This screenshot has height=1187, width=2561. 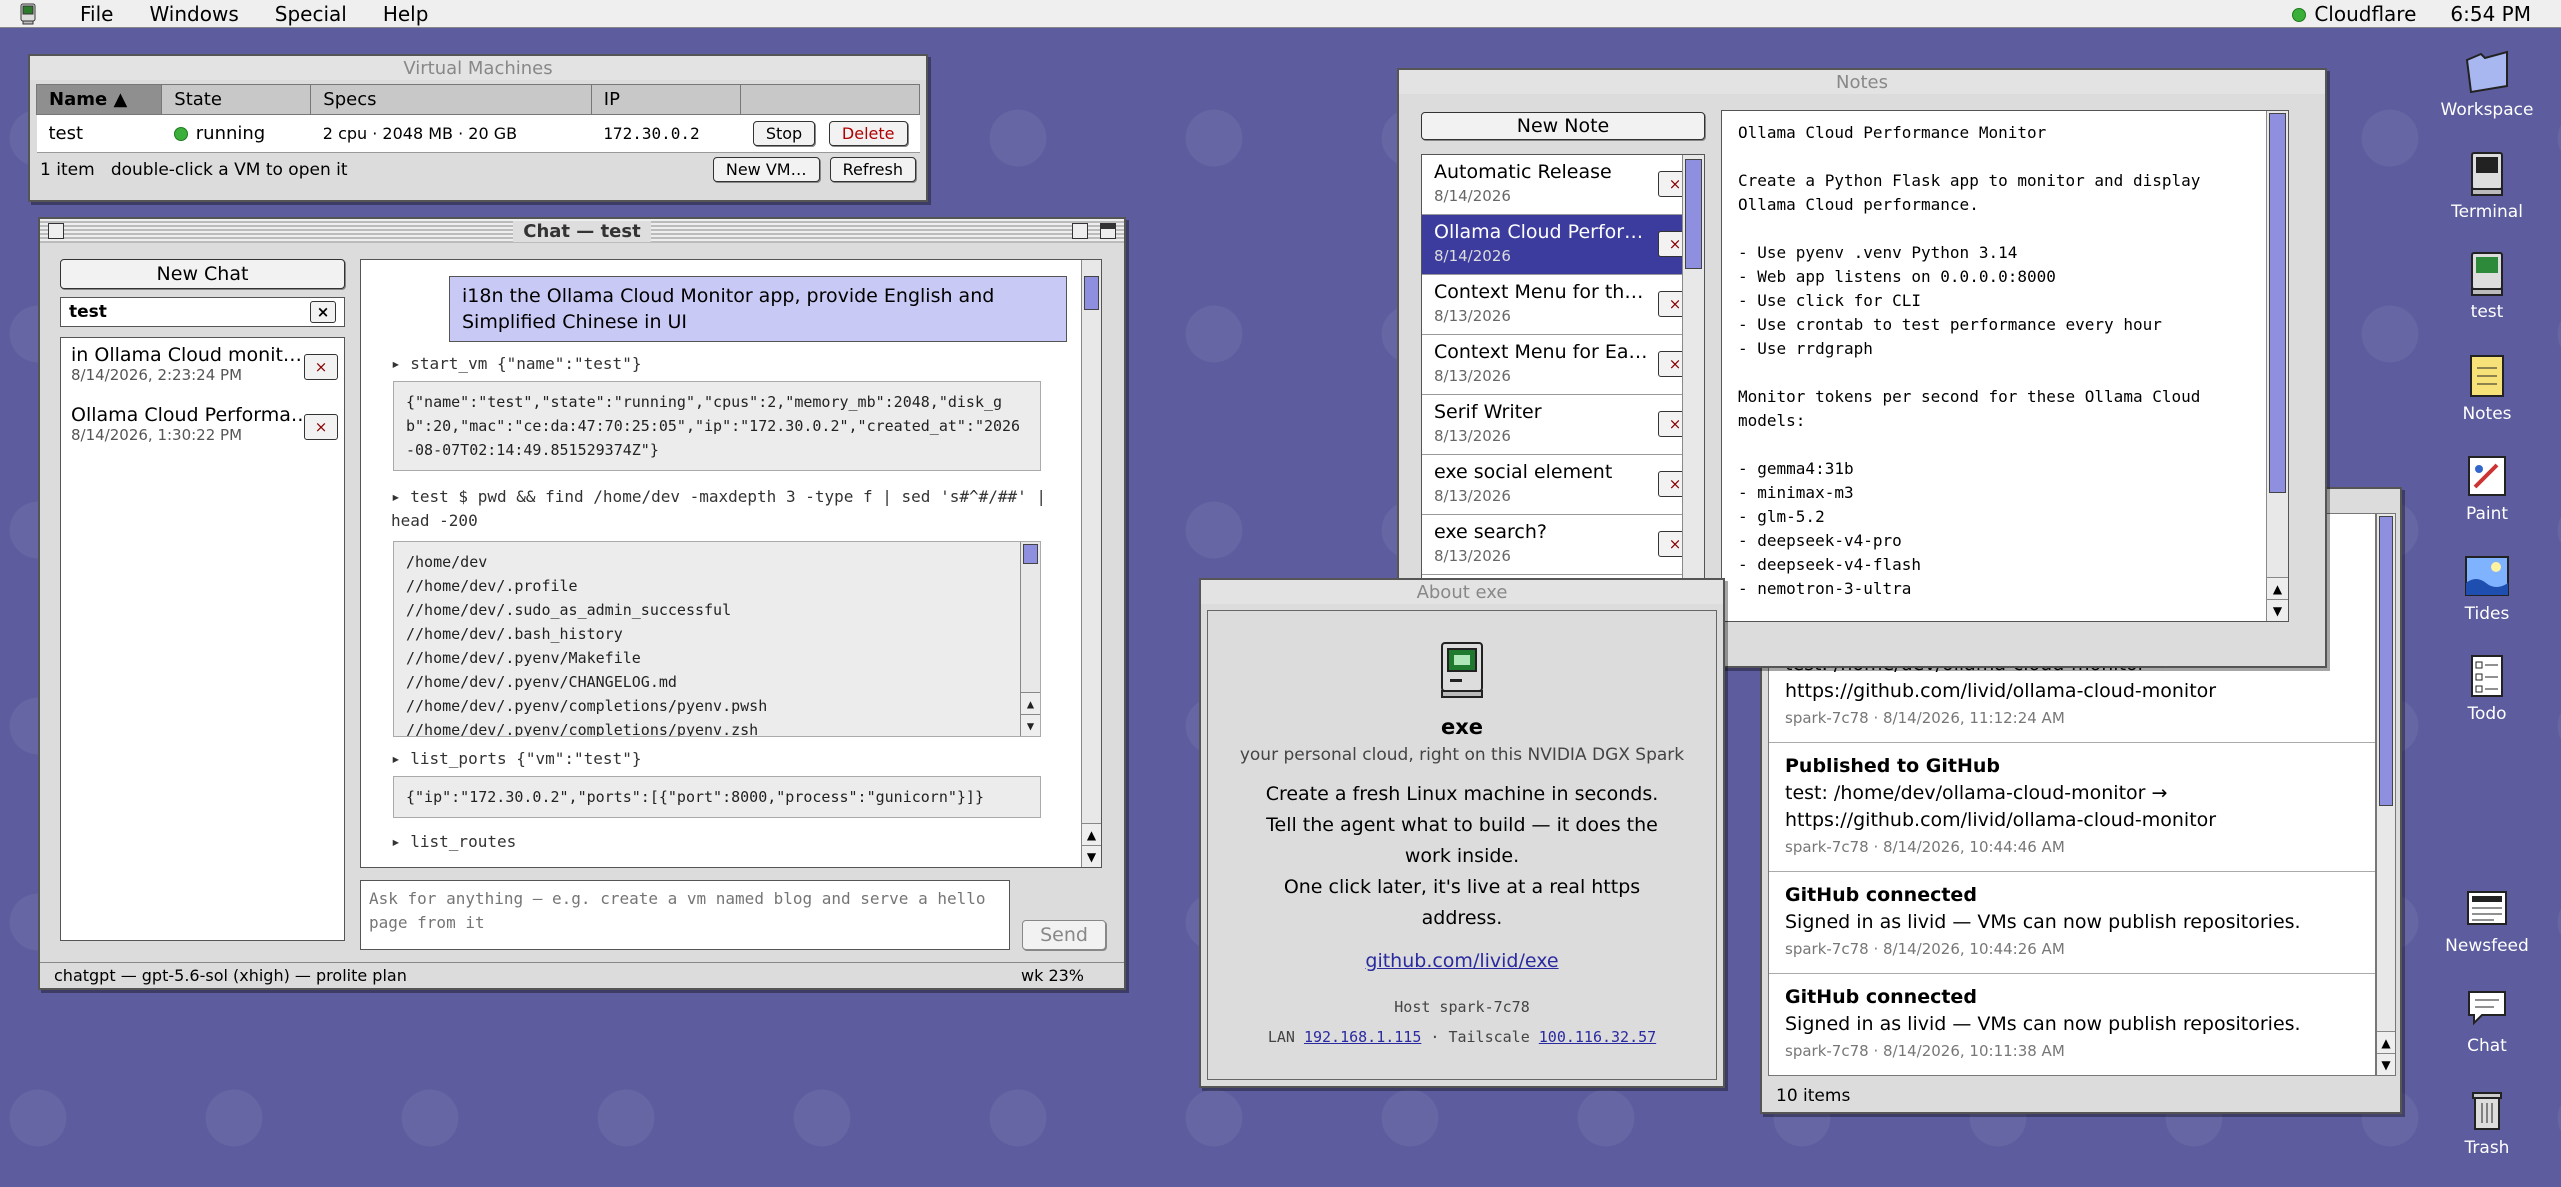 I want to click on menu-help: Help, so click(x=406, y=14).